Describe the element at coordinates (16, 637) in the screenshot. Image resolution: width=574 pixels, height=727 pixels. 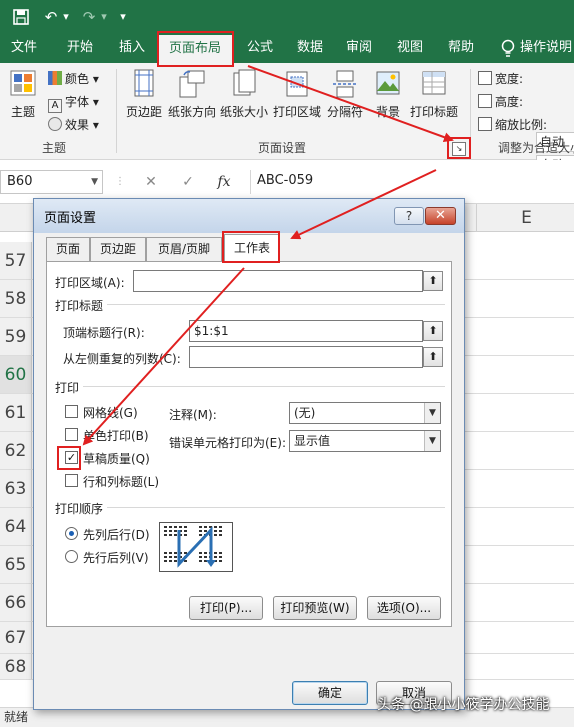
I see `row-header: 67` at that location.